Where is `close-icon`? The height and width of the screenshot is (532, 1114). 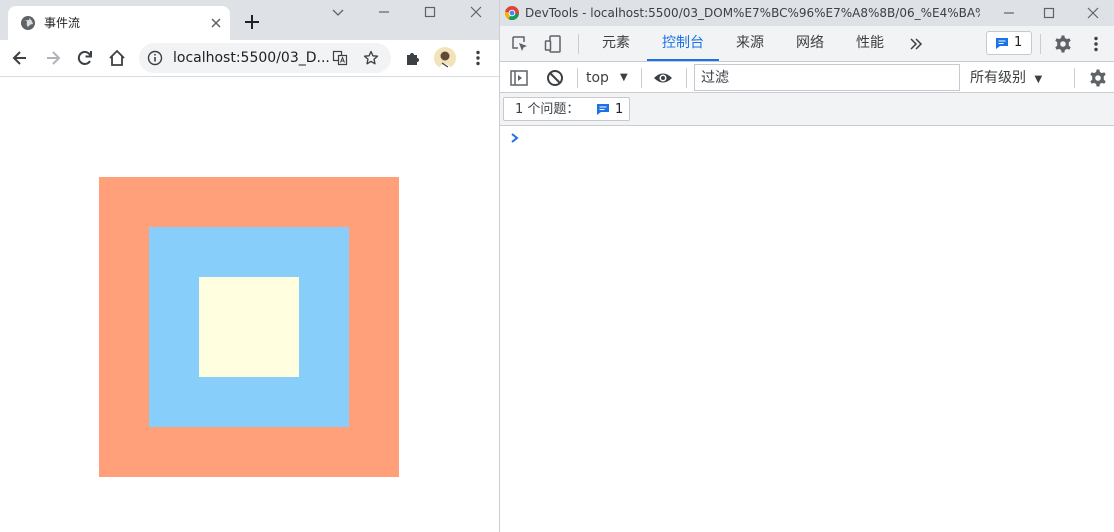 close-icon is located at coordinates (216, 23).